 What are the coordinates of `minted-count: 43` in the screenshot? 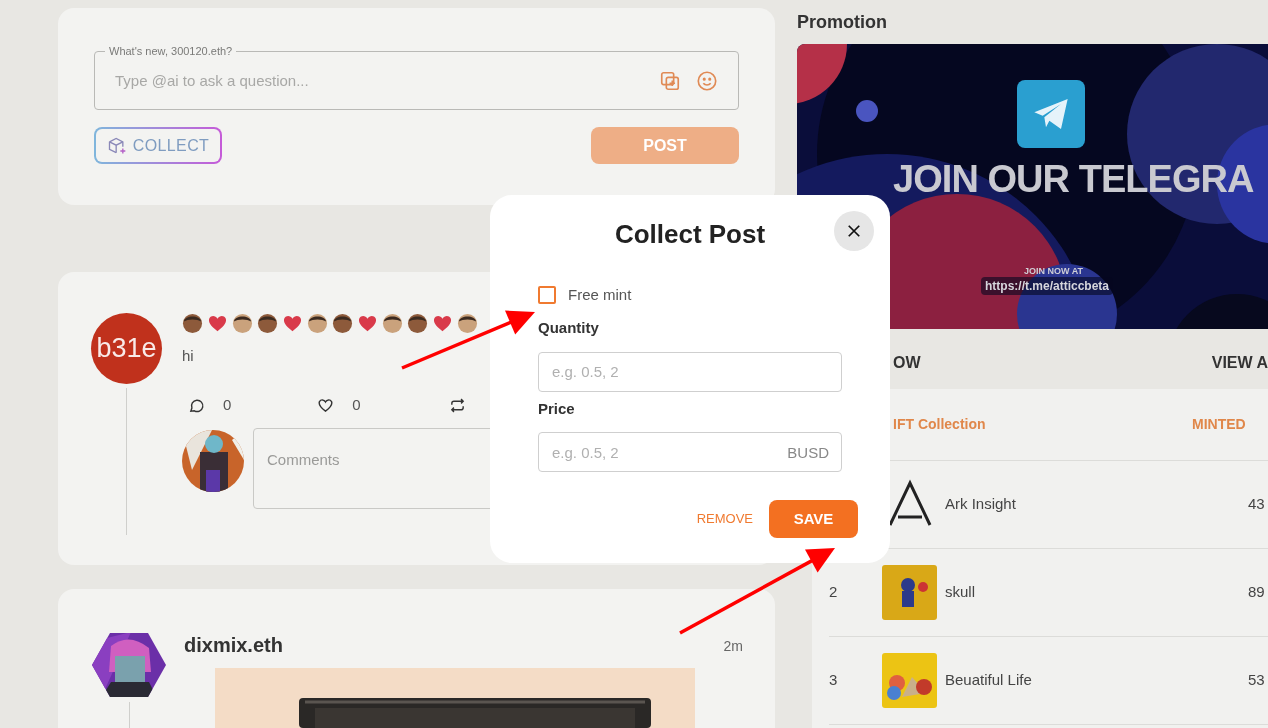 It's located at (1256, 504).